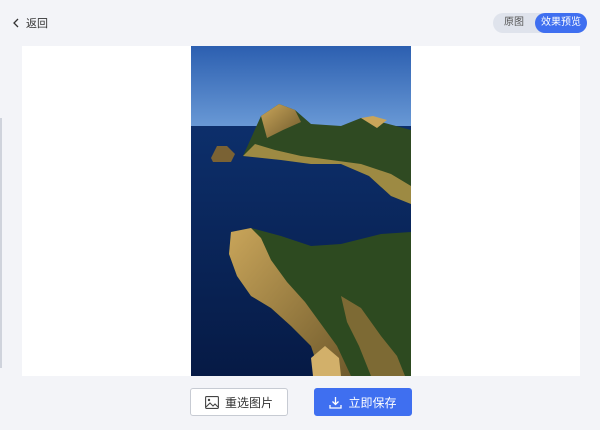 This screenshot has width=600, height=430. I want to click on save-now-button: 立即保存, so click(363, 402).